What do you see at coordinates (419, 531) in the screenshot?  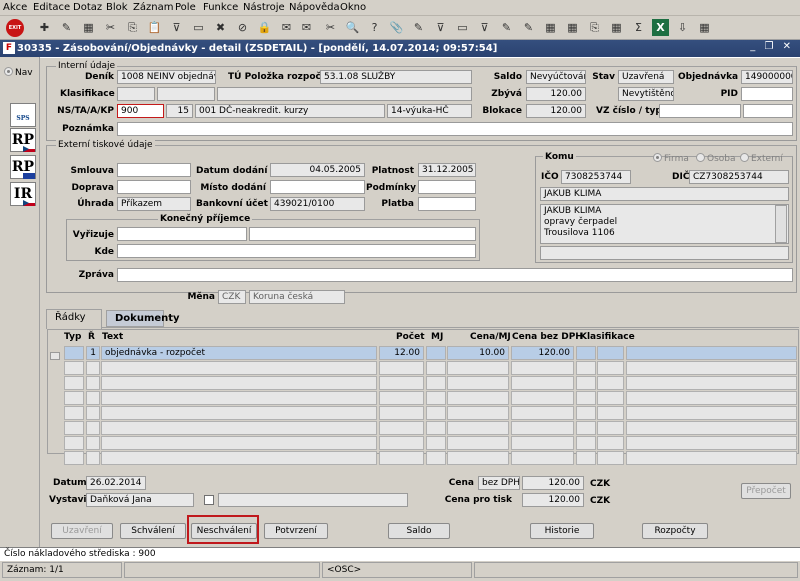 I see `saldo-button: Saldo` at bounding box center [419, 531].